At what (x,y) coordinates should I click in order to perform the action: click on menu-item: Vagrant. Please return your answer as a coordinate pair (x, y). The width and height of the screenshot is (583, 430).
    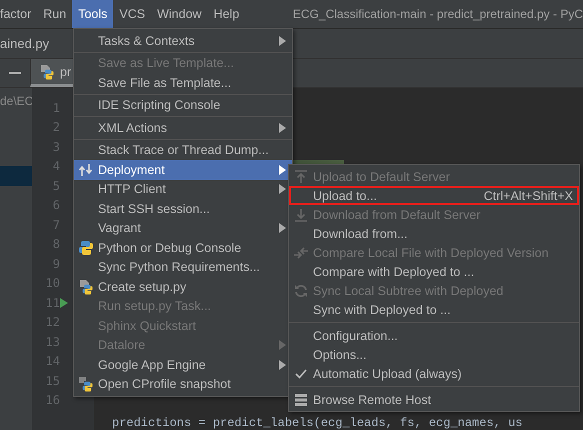
    Looking at the image, I should click on (183, 228).